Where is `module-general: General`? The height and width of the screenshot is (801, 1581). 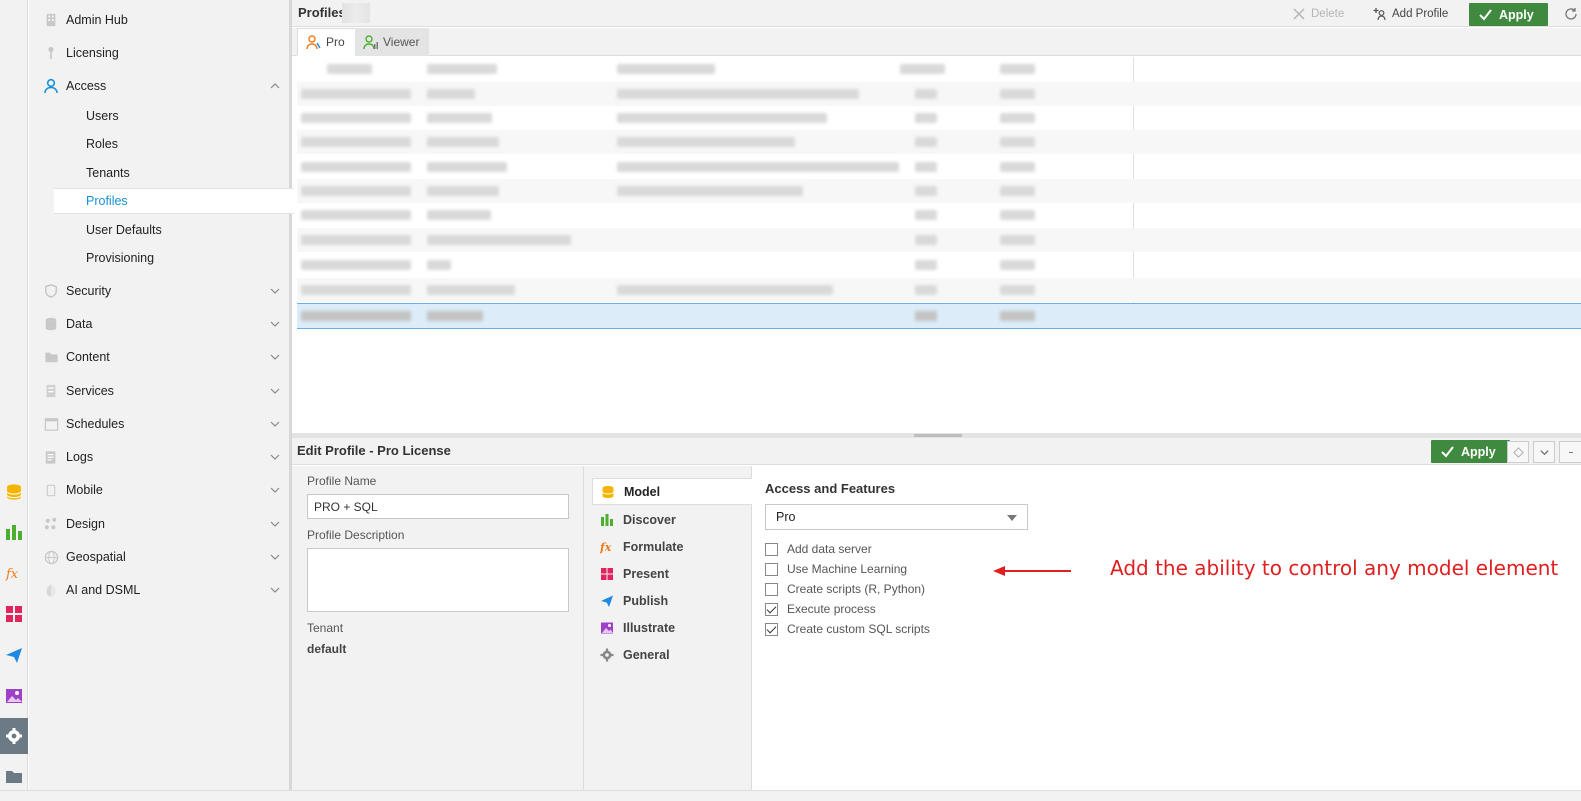 module-general: General is located at coordinates (672, 654).